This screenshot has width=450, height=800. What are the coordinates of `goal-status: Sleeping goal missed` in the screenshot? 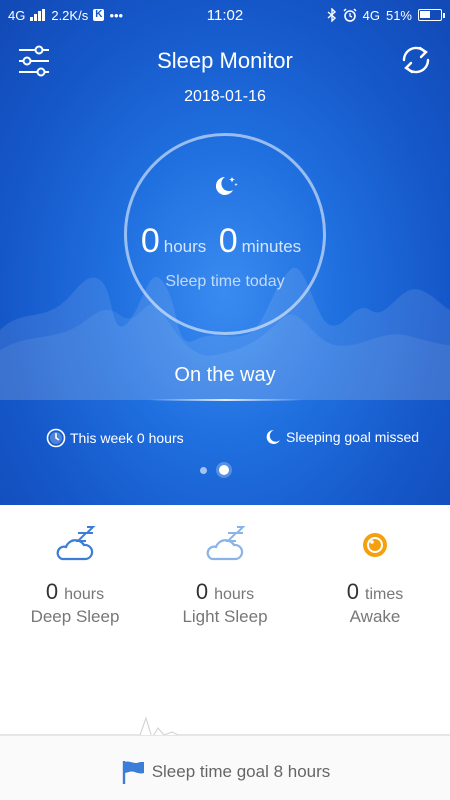 It's located at (341, 437).